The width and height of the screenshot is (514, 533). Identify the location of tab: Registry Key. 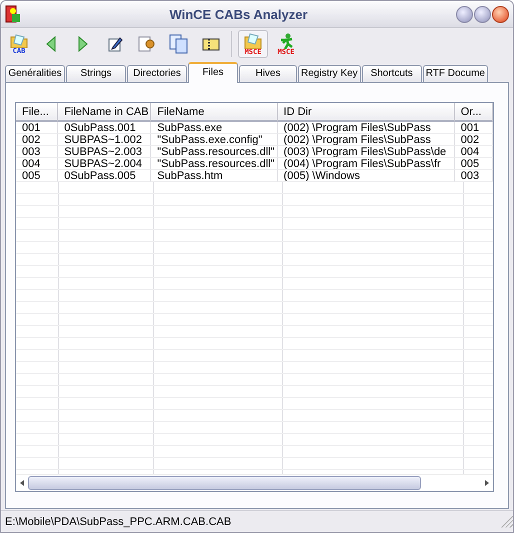
(329, 73).